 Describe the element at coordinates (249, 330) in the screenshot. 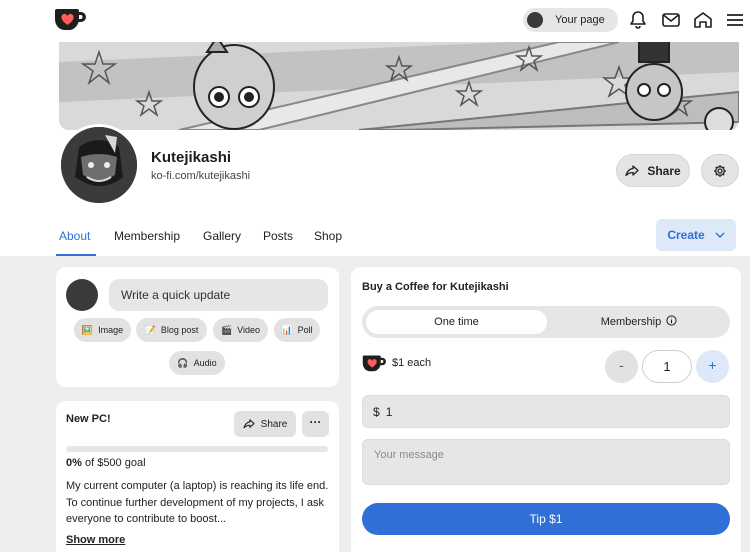

I see `chip-label: Video` at that location.